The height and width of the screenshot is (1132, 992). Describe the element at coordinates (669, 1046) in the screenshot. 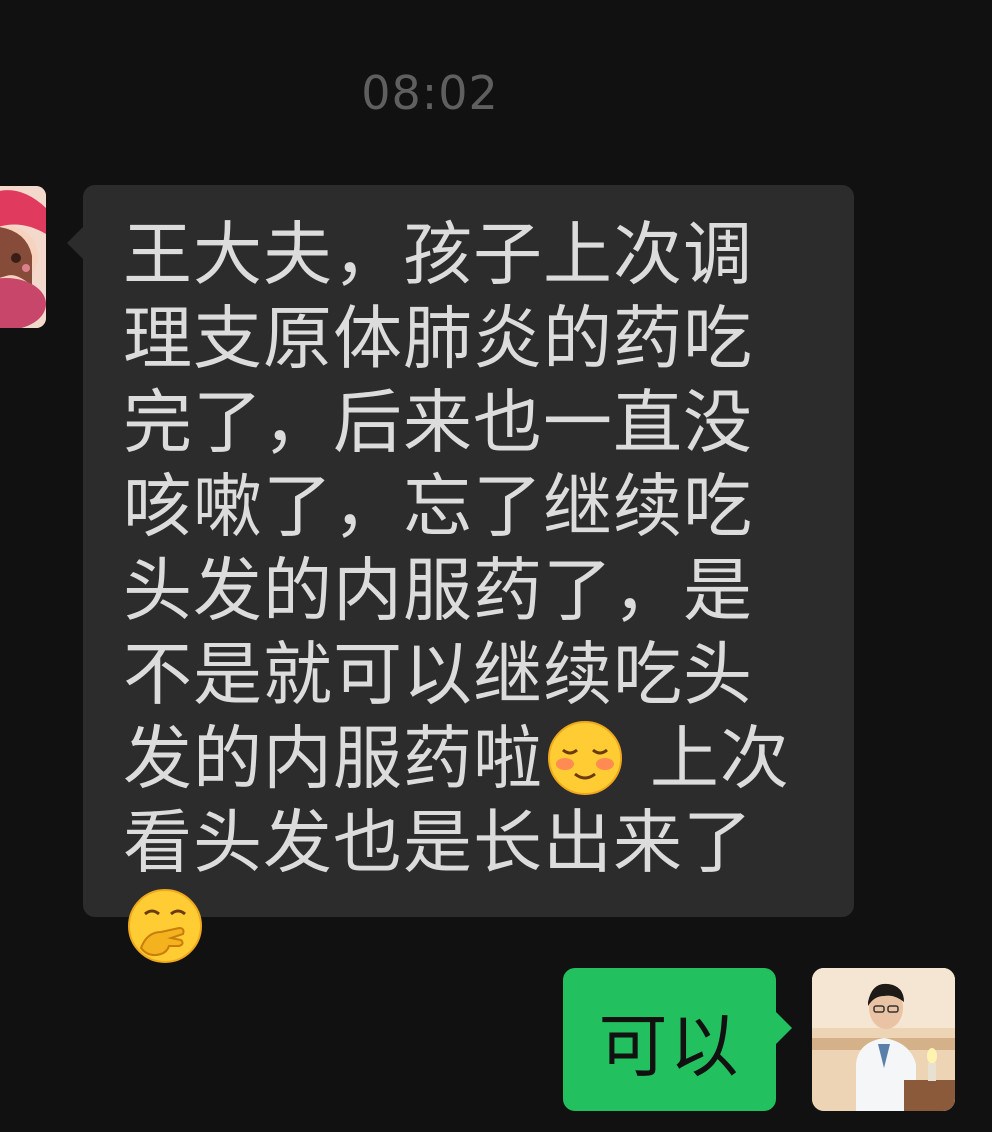

I see `outgoing-message-text: 可以` at that location.